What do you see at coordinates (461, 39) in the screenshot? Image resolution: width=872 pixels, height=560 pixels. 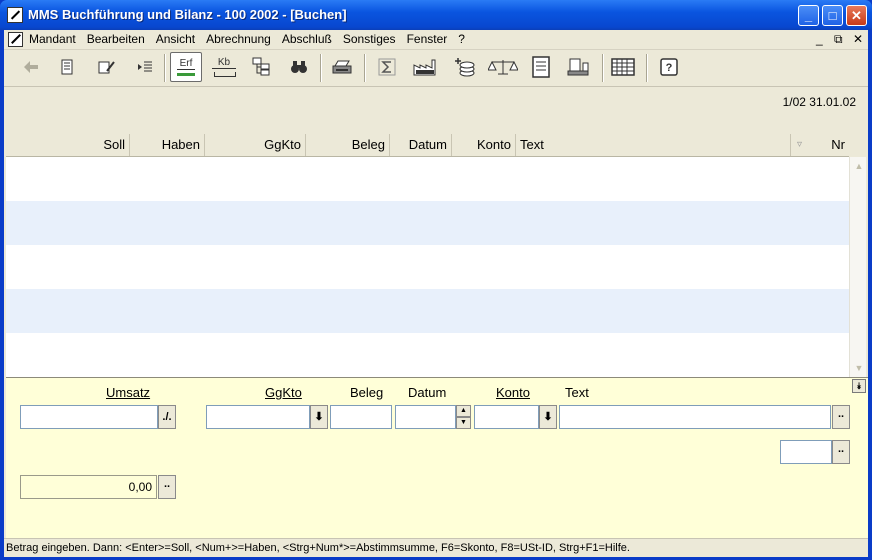 I see `menu-help: ?` at bounding box center [461, 39].